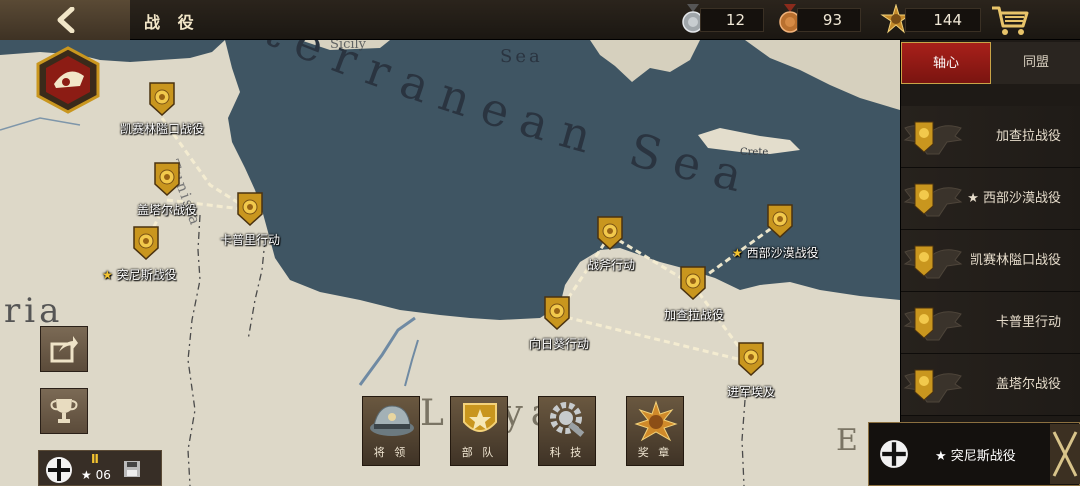  Describe the element at coordinates (139, 274) in the screenshot. I see `campaign-node-label: ★ 突尼斯战役` at that location.